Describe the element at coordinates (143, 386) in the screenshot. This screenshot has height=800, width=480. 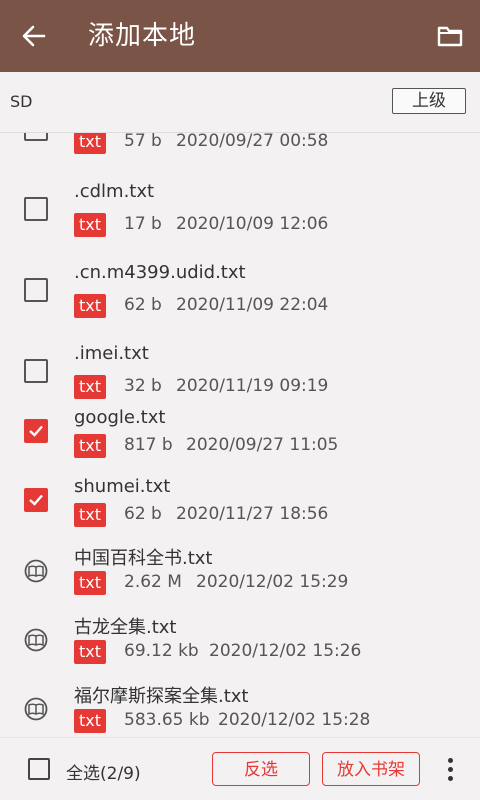
I see `file-size: 32 b` at that location.